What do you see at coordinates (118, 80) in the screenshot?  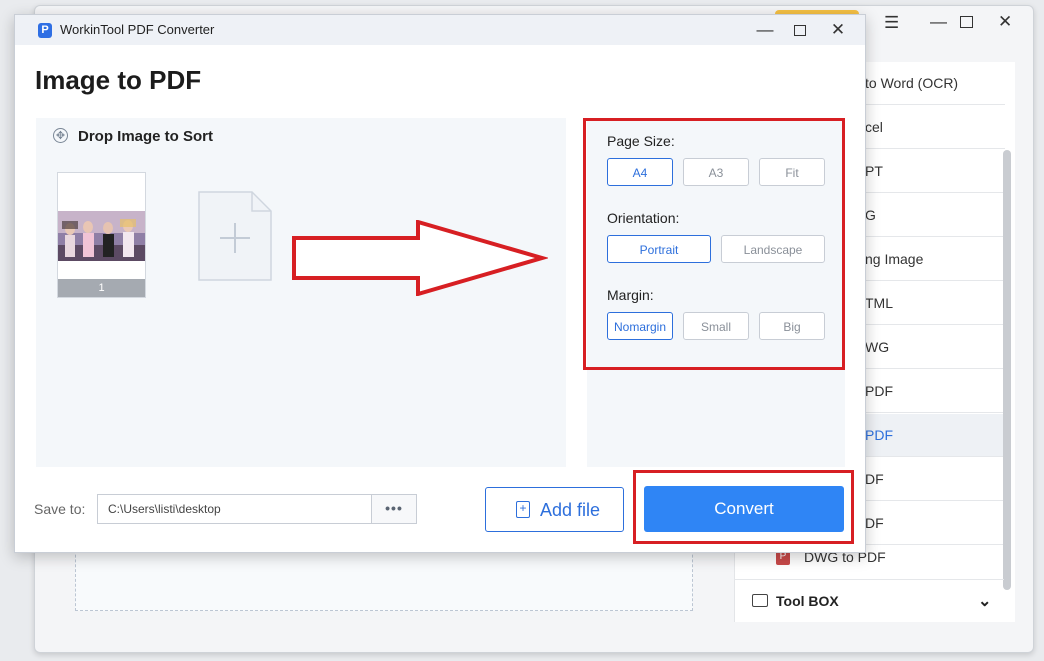 I see `page-title: Image to PDF` at bounding box center [118, 80].